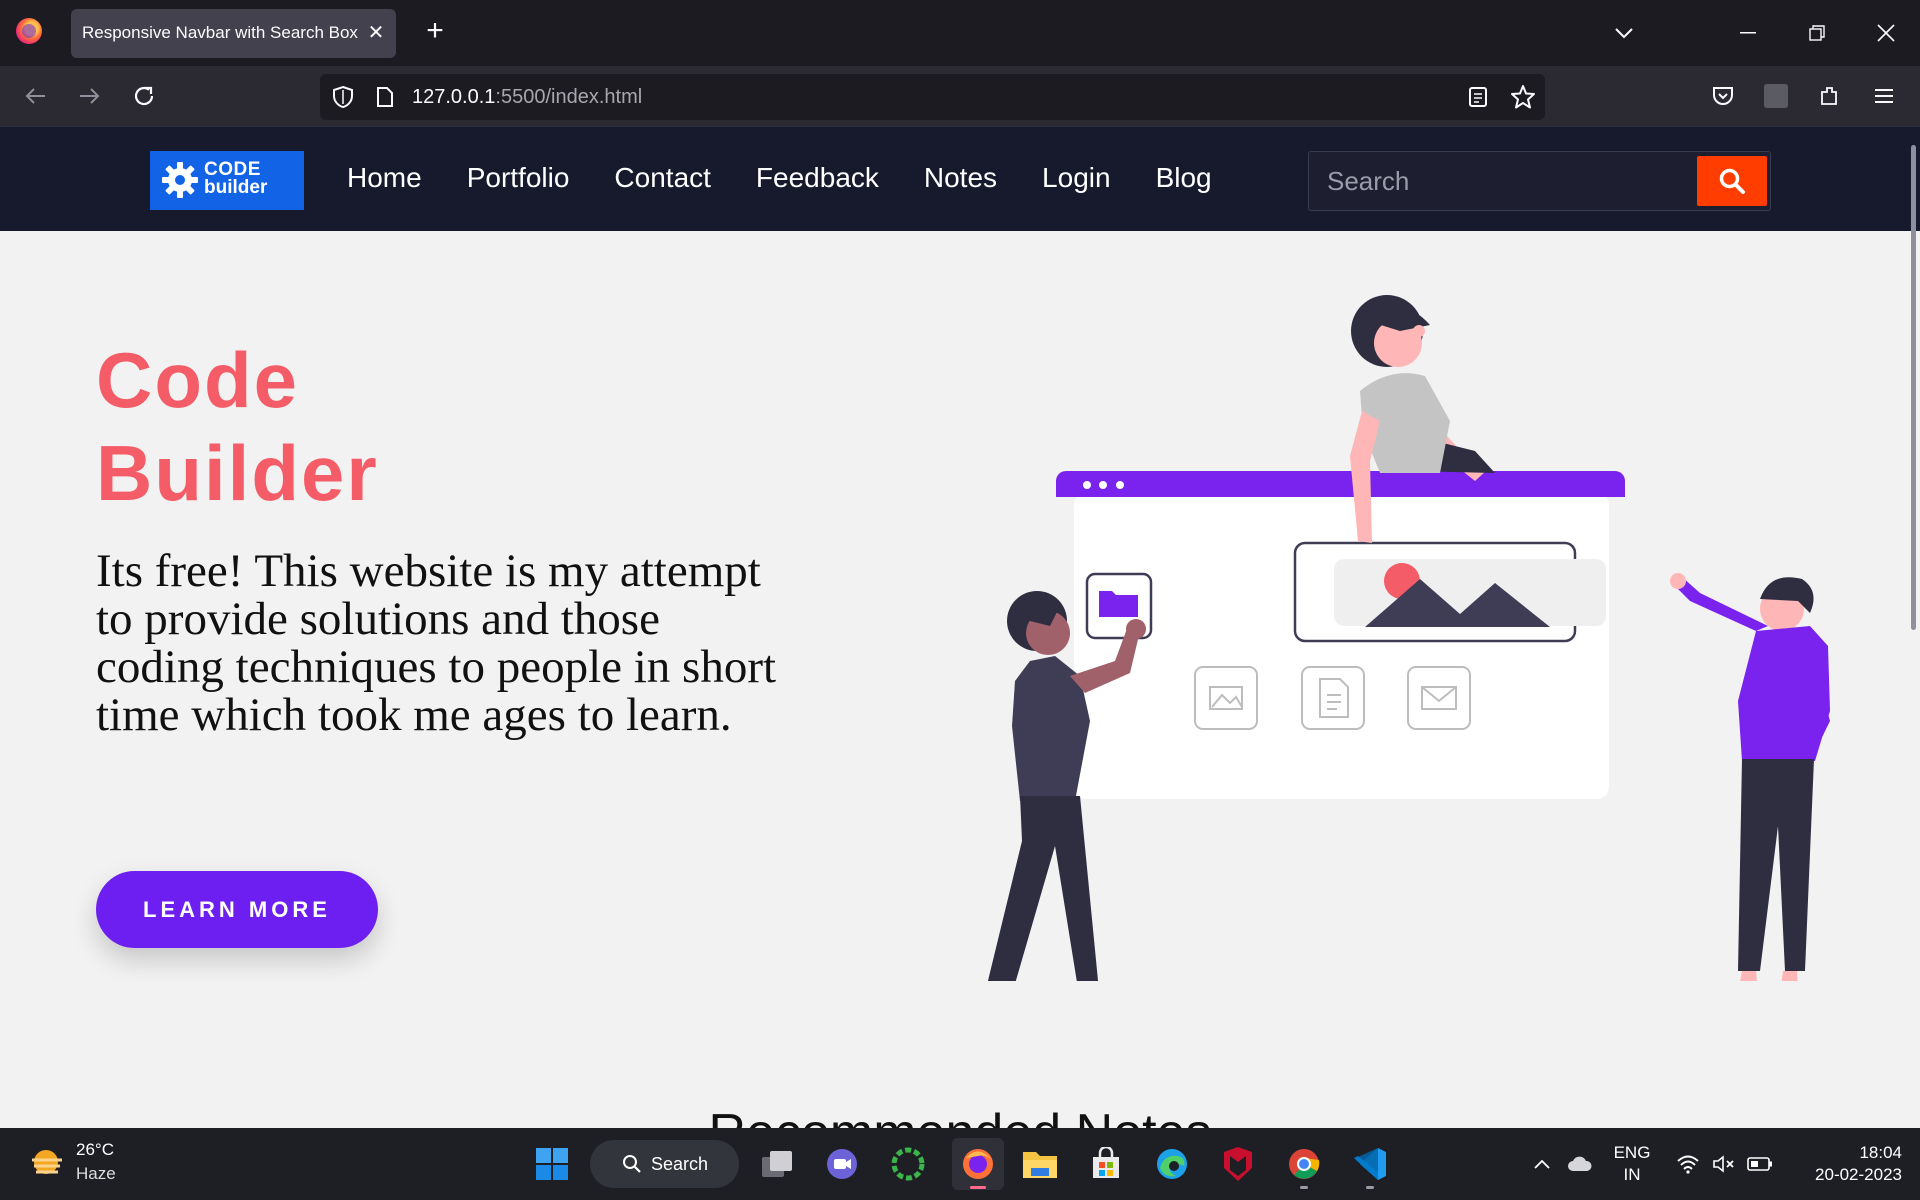 This screenshot has width=1920, height=1200. What do you see at coordinates (680, 1164) in the screenshot?
I see `taskbar-search-label: Search` at bounding box center [680, 1164].